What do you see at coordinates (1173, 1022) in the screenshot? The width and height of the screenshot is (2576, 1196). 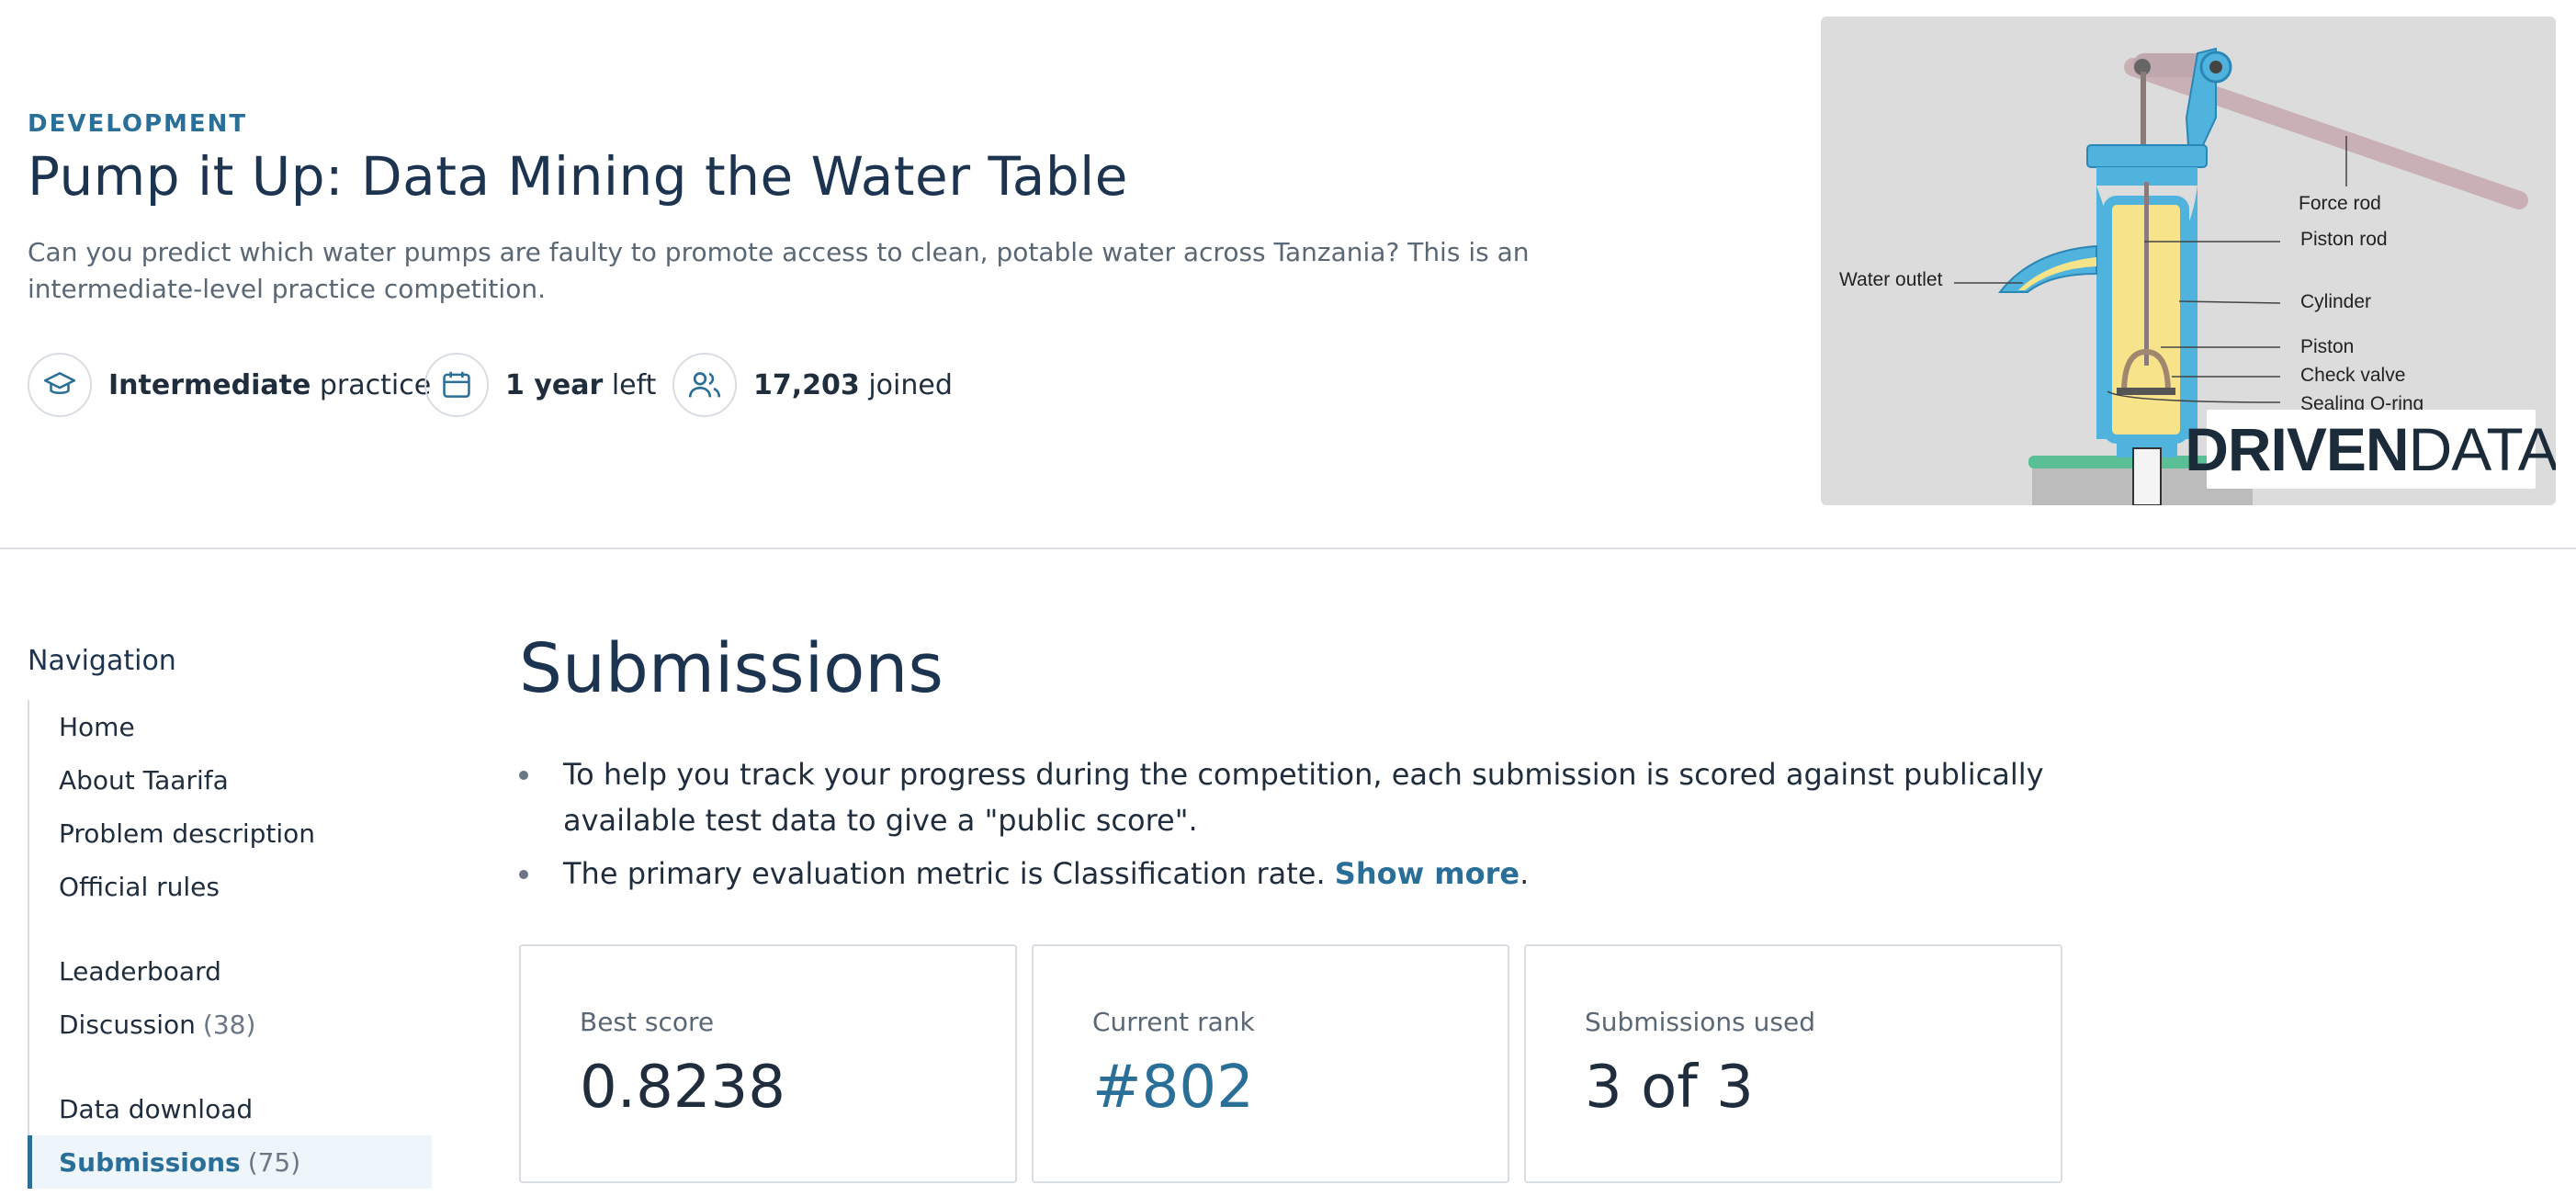 I see `current-rank-label: Current rank` at bounding box center [1173, 1022].